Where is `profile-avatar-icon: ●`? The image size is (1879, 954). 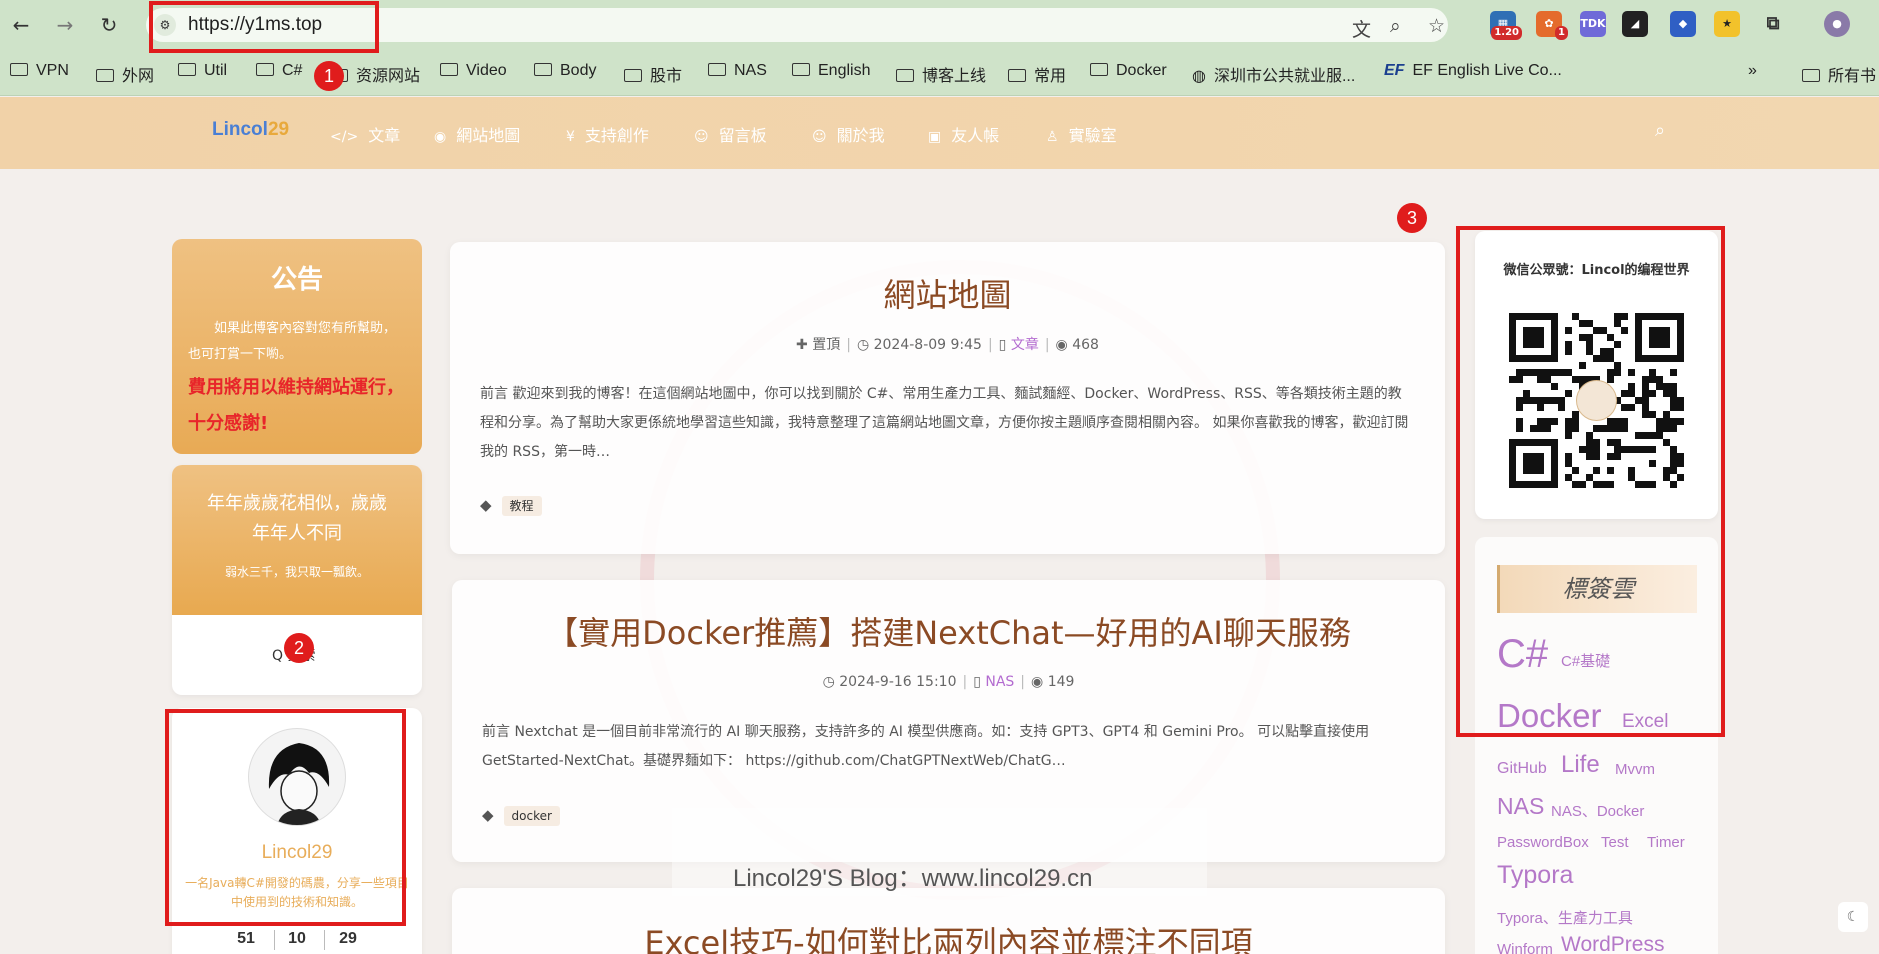 profile-avatar-icon: ● is located at coordinates (1837, 24).